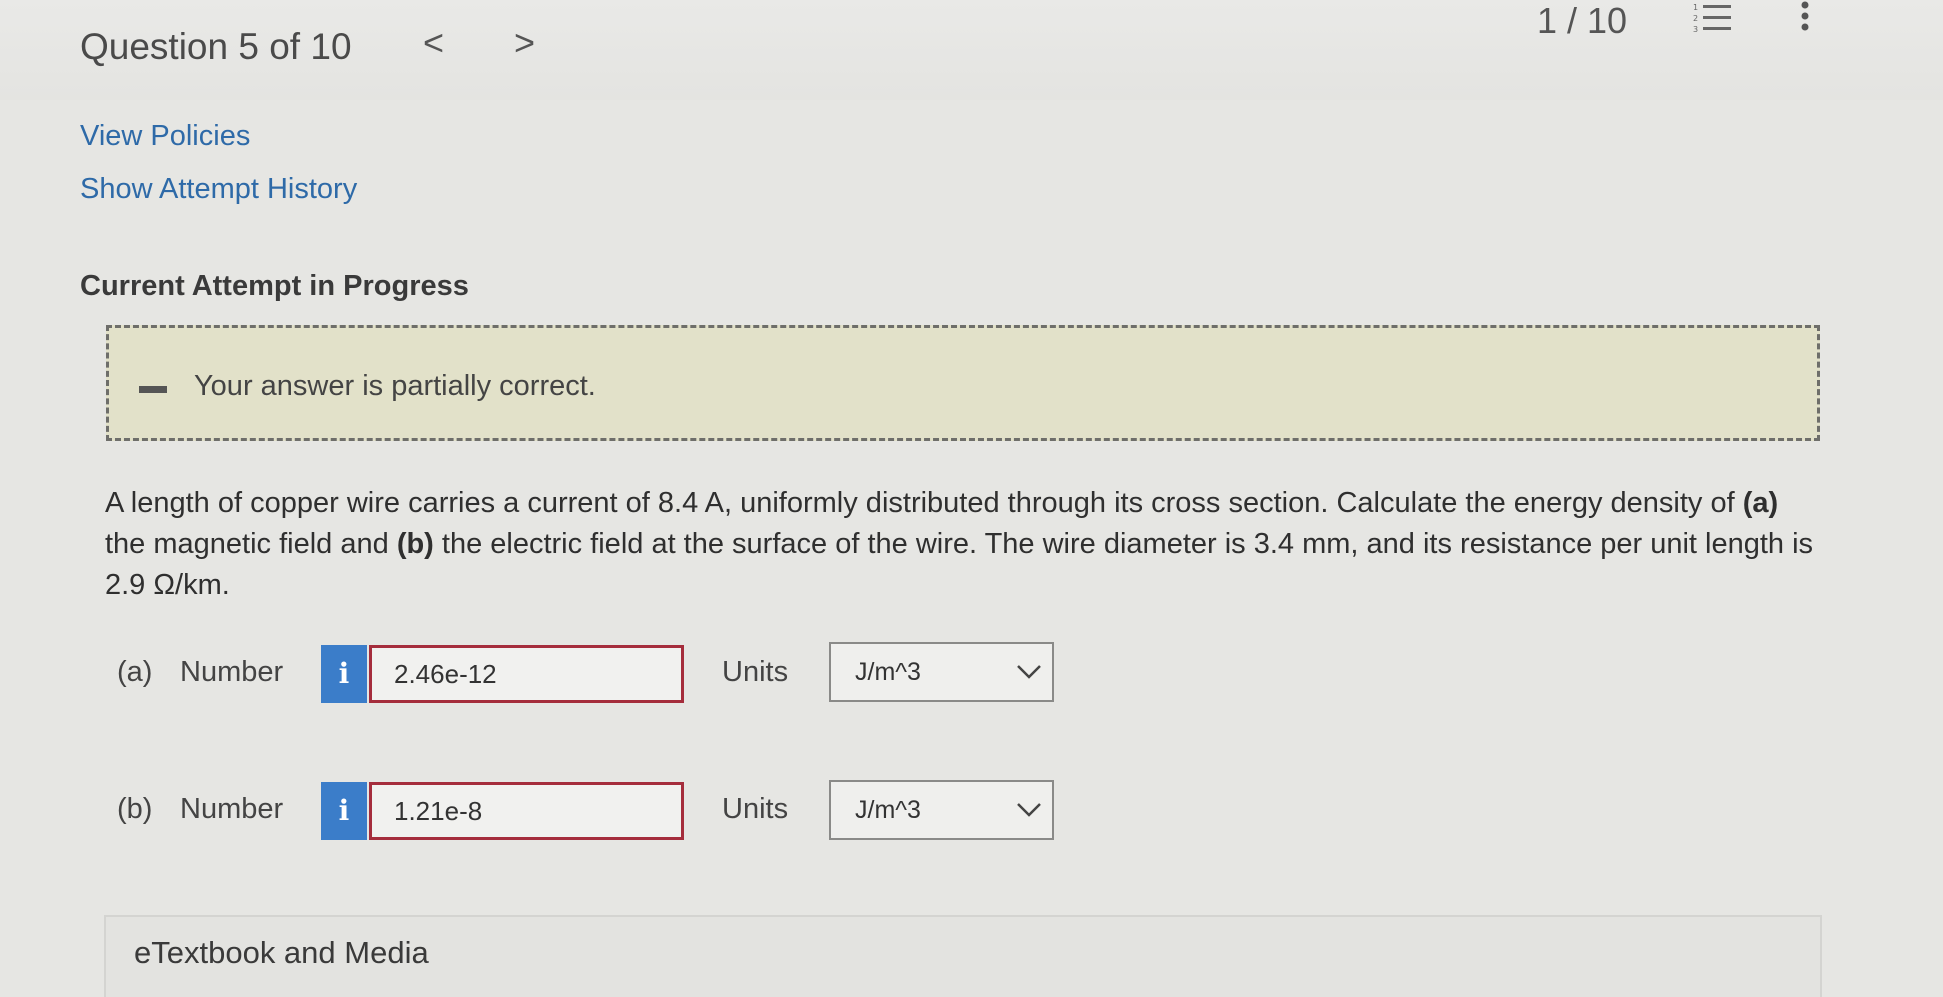 The width and height of the screenshot is (1943, 997). I want to click on feedback-text: Your answer is partially correct., so click(395, 386).